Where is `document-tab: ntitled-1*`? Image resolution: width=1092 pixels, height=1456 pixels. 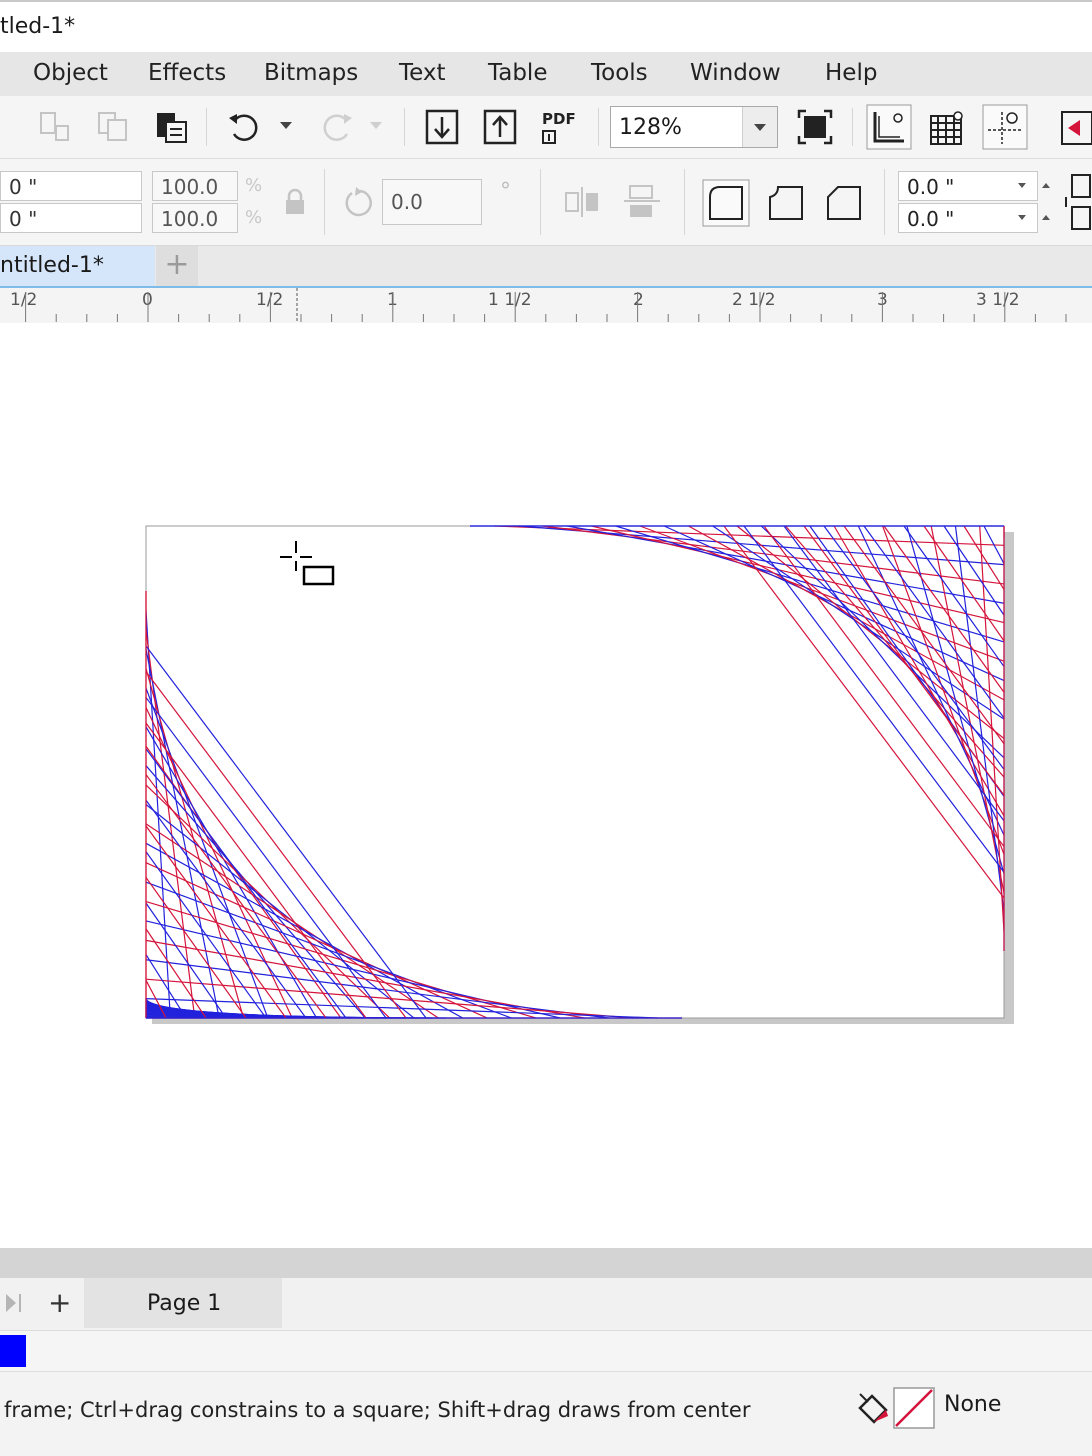
document-tab: ntitled-1* is located at coordinates (77, 266).